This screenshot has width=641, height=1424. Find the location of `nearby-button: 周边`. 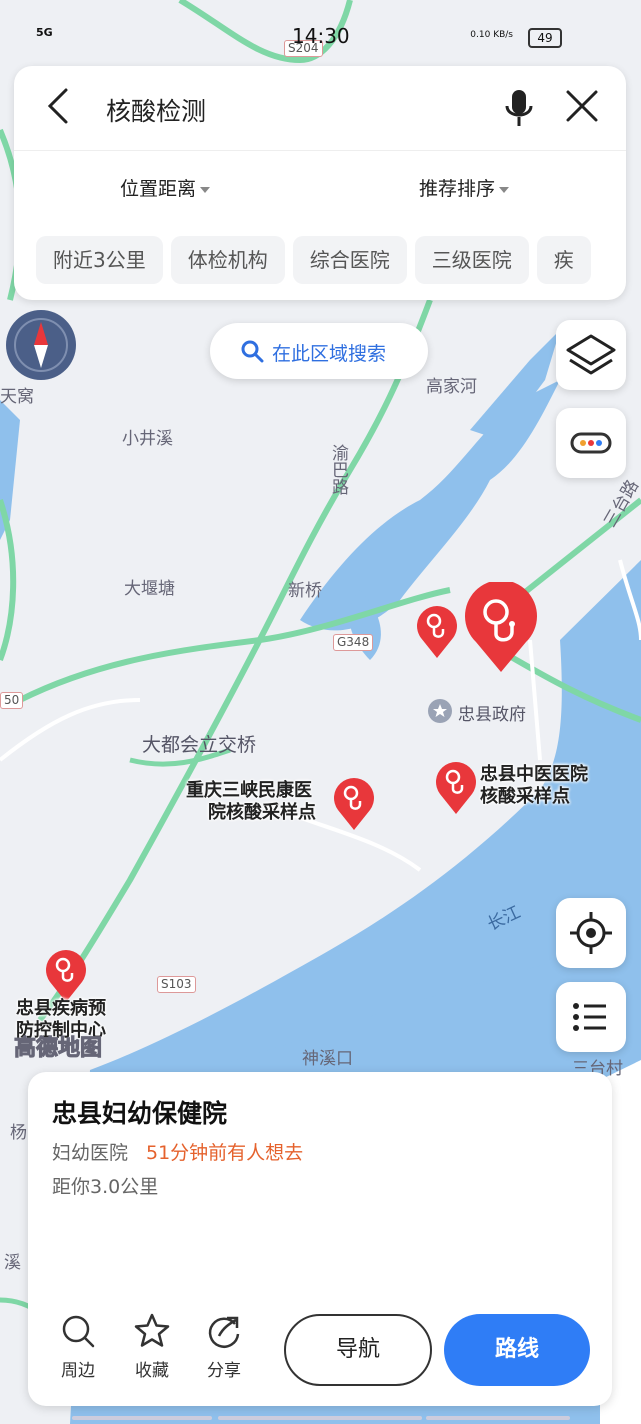

nearby-button: 周边 is located at coordinates (78, 1346).